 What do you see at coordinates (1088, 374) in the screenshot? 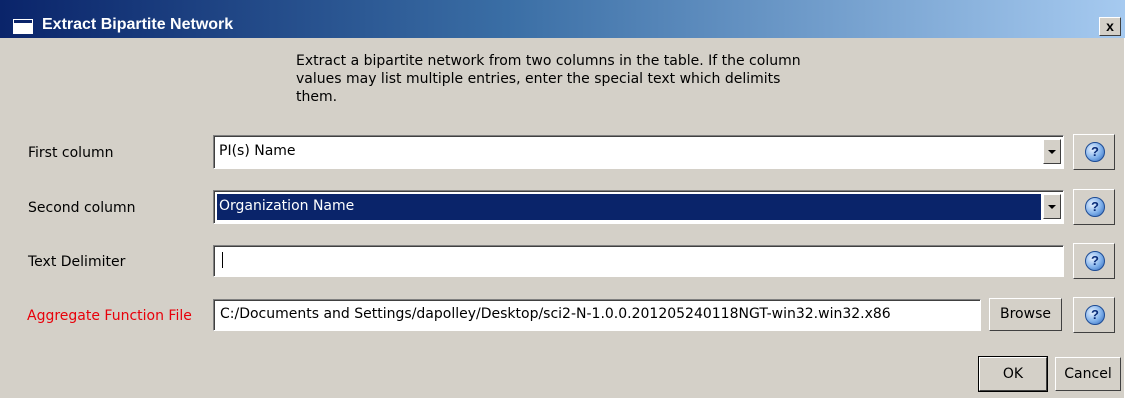
I see `cancel-button: Cancel` at bounding box center [1088, 374].